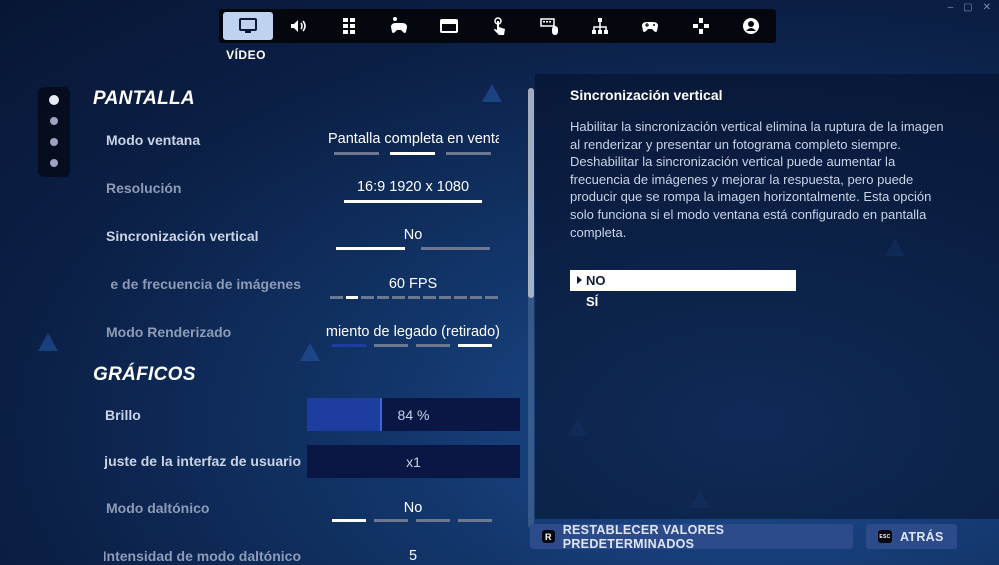  Describe the element at coordinates (413, 235) in the screenshot. I see `setting-value-vsync: No` at that location.